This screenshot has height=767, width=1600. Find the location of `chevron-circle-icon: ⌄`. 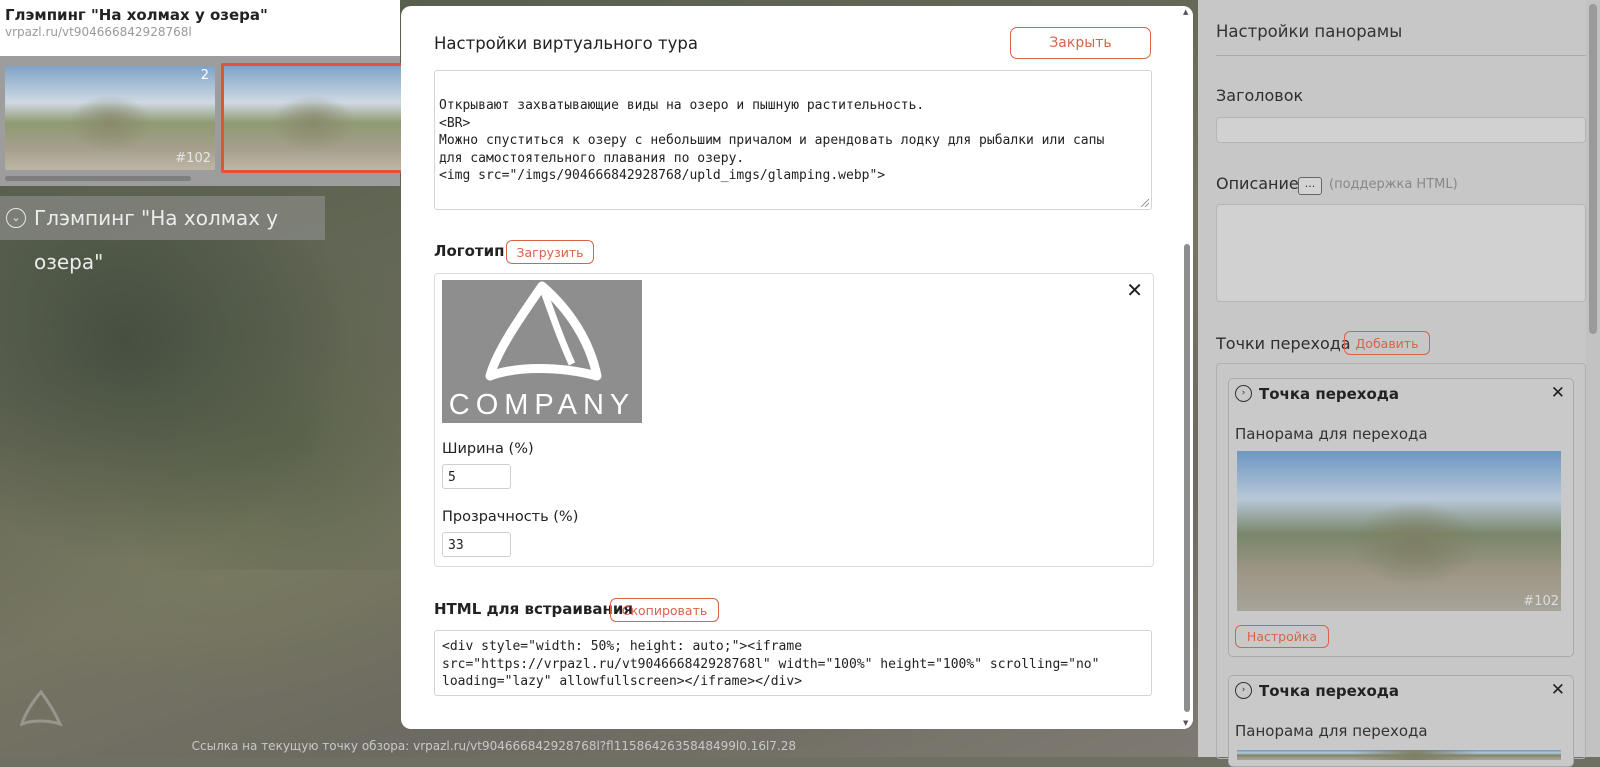

chevron-circle-icon: ⌄ is located at coordinates (16, 218).